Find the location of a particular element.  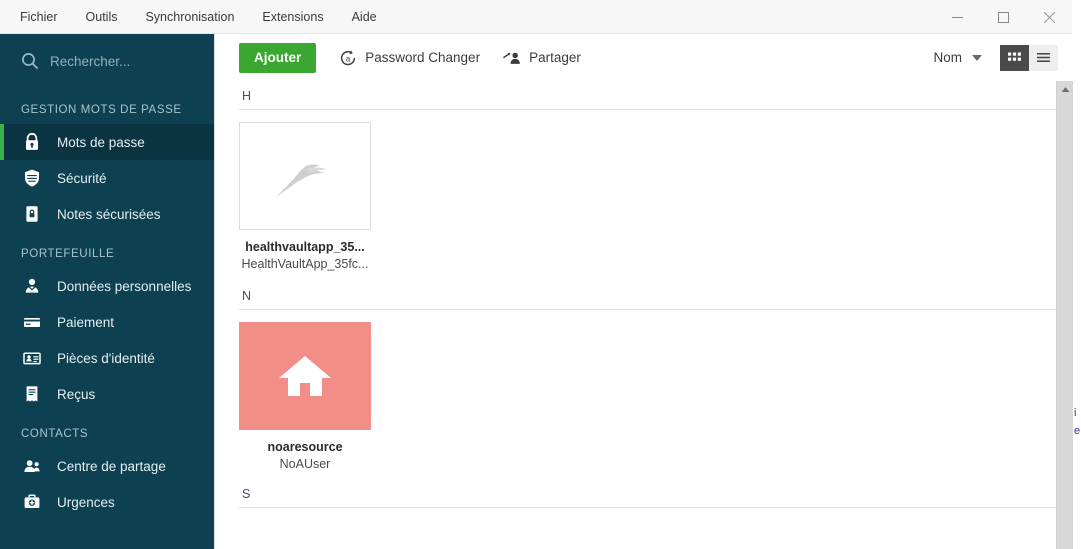

background-window-text-line2: e is located at coordinates (1077, 431).